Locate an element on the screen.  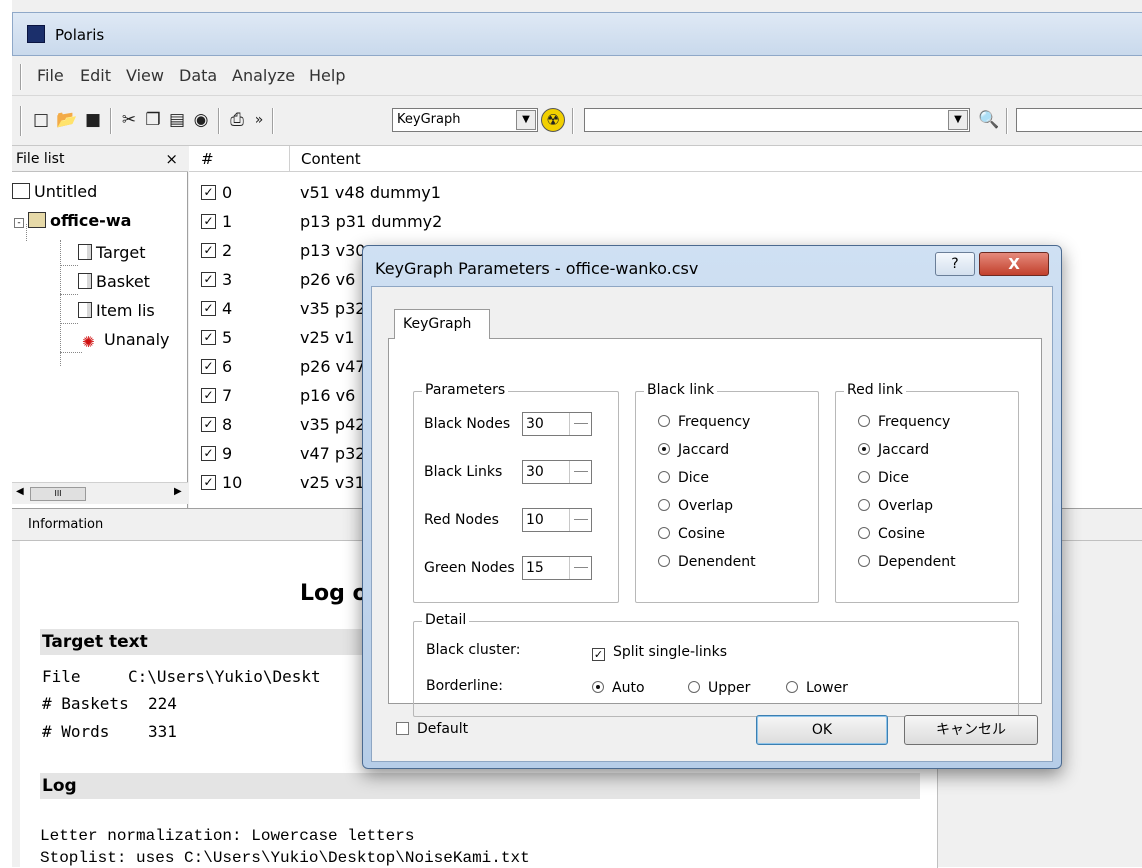
copy-icon: ❐ is located at coordinates (153, 120).